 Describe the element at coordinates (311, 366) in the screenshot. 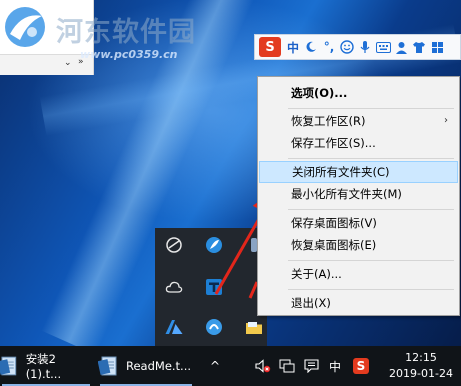

I see `action-center-icon` at that location.